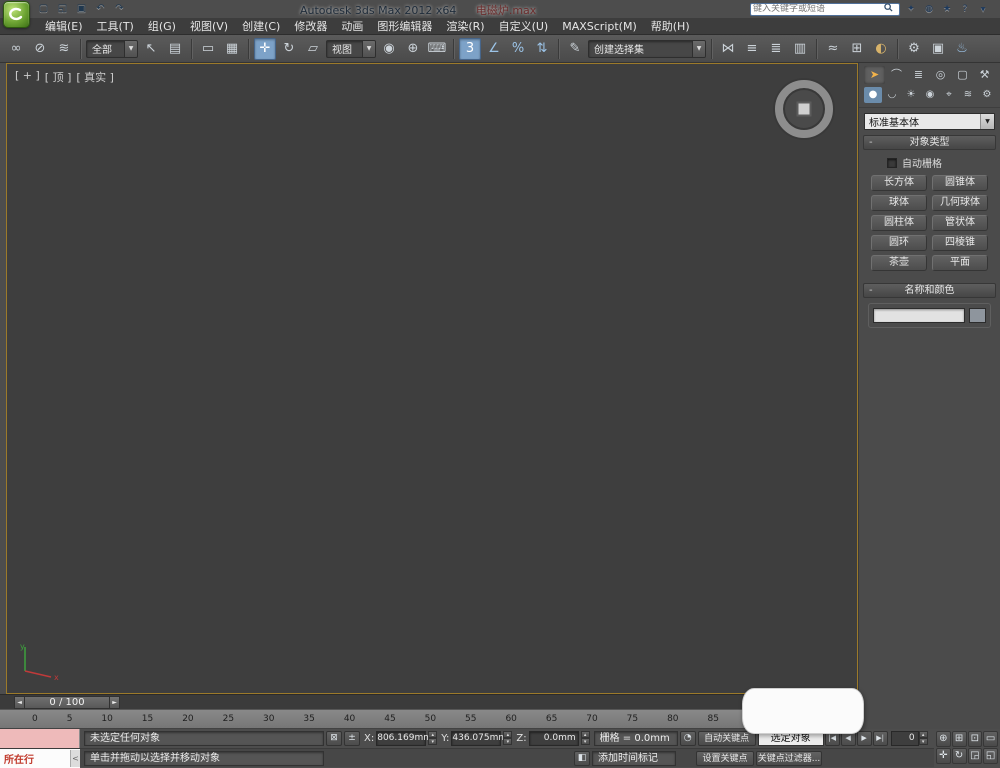 The height and width of the screenshot is (768, 1000). Describe the element at coordinates (115, 26) in the screenshot. I see `menu-tools: 工具(T)` at that location.